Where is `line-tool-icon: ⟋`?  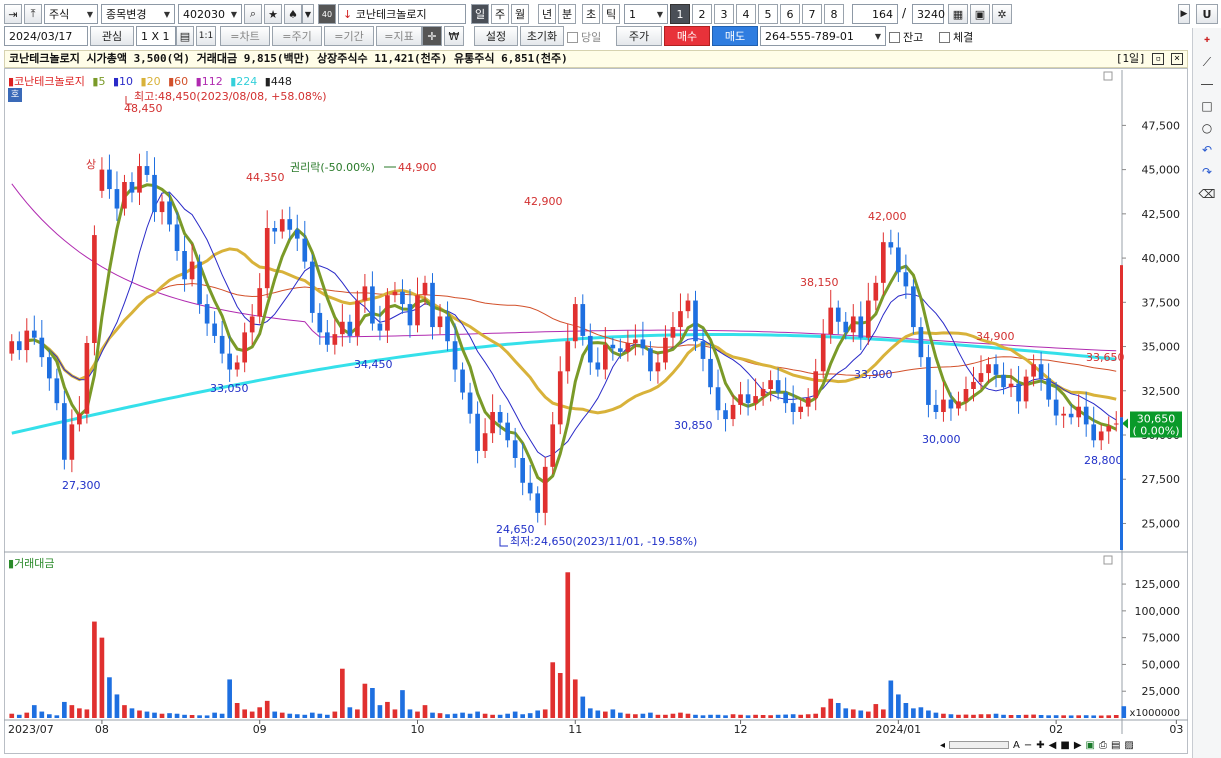
line-tool-icon: ⟋ is located at coordinates (1207, 62).